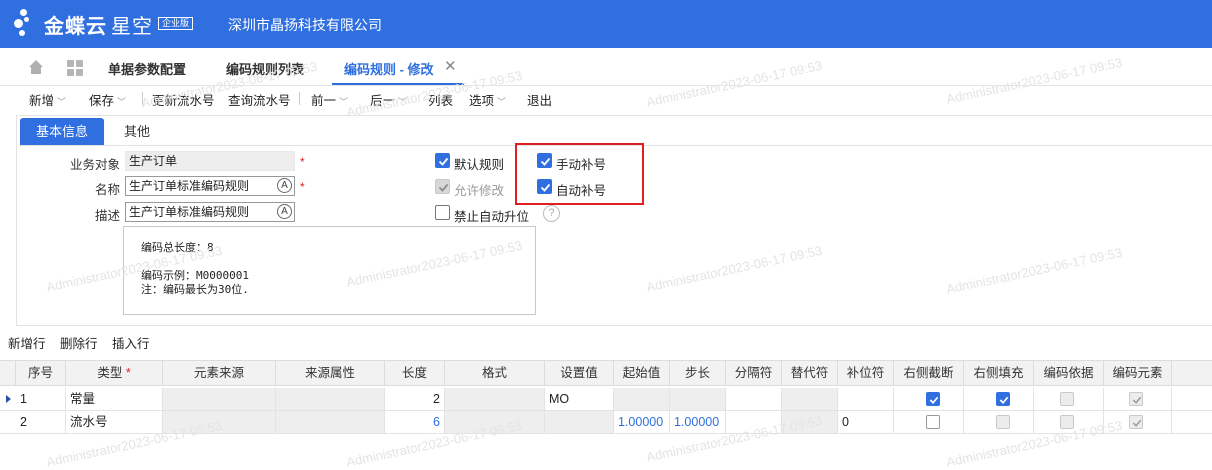 The image size is (1212, 470). Describe the element at coordinates (41, 399) in the screenshot. I see `cell-seq: 1` at that location.